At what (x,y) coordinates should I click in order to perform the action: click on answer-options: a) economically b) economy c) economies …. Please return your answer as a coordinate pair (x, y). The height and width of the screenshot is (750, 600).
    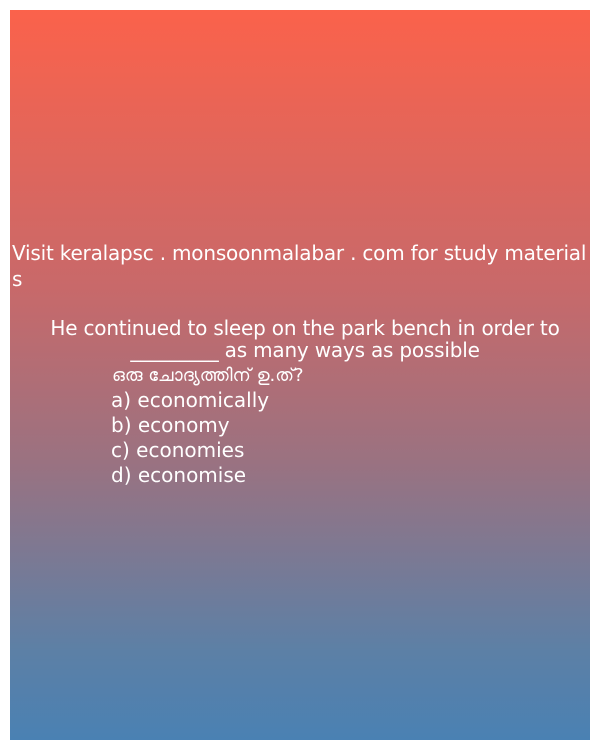
    Looking at the image, I should click on (190, 438).